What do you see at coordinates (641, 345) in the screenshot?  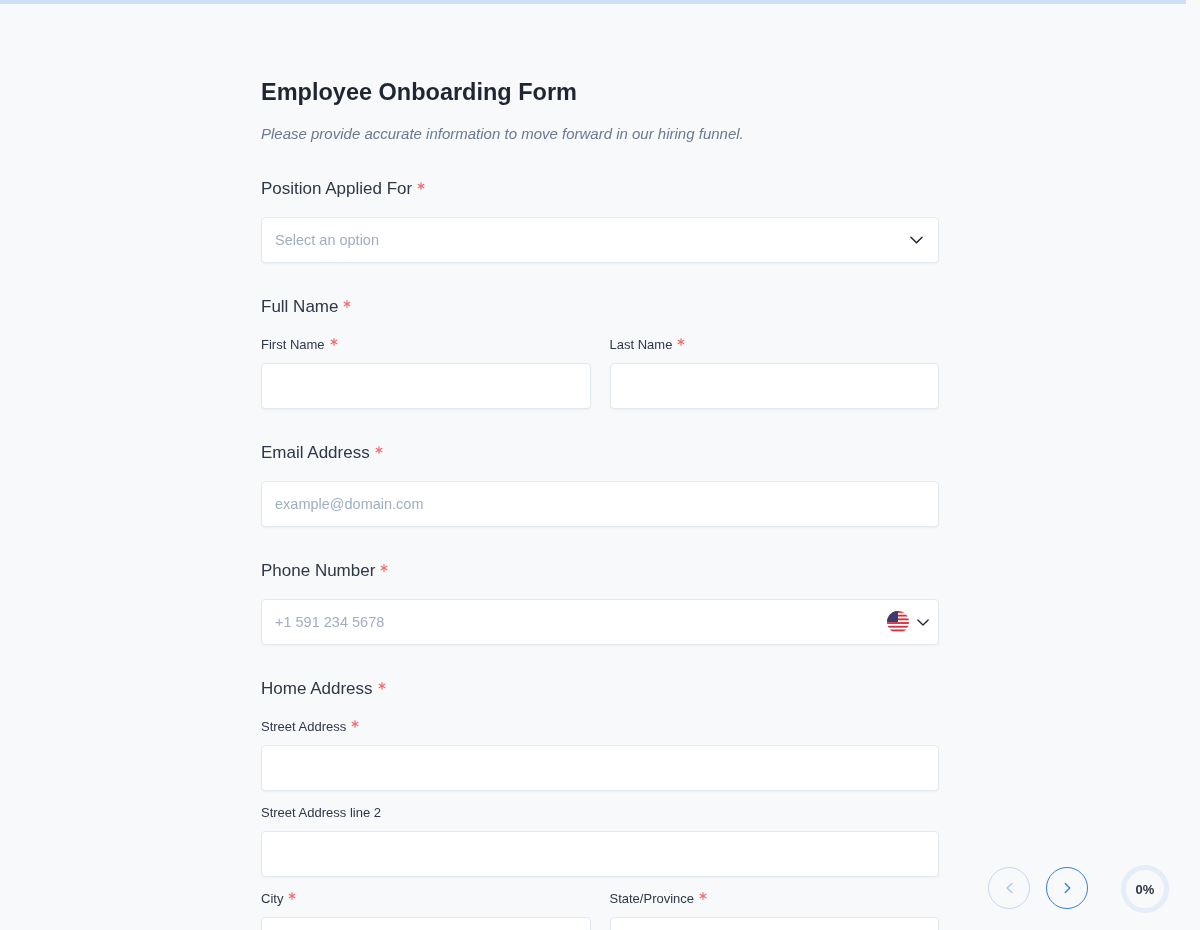 I see `subfield-label: Last Name` at bounding box center [641, 345].